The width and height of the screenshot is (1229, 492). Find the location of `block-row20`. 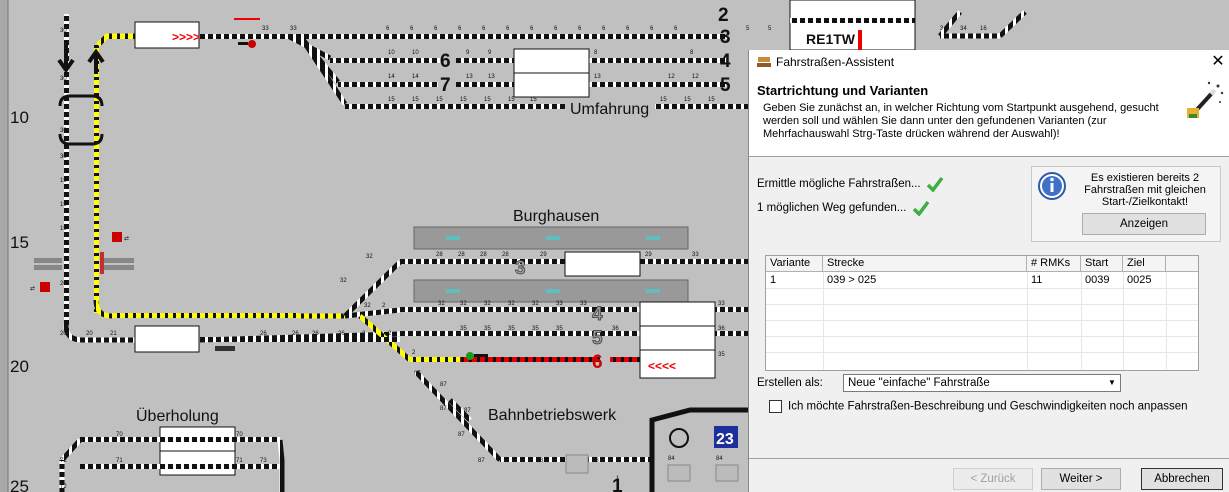

block-row20 is located at coordinates (167, 339).